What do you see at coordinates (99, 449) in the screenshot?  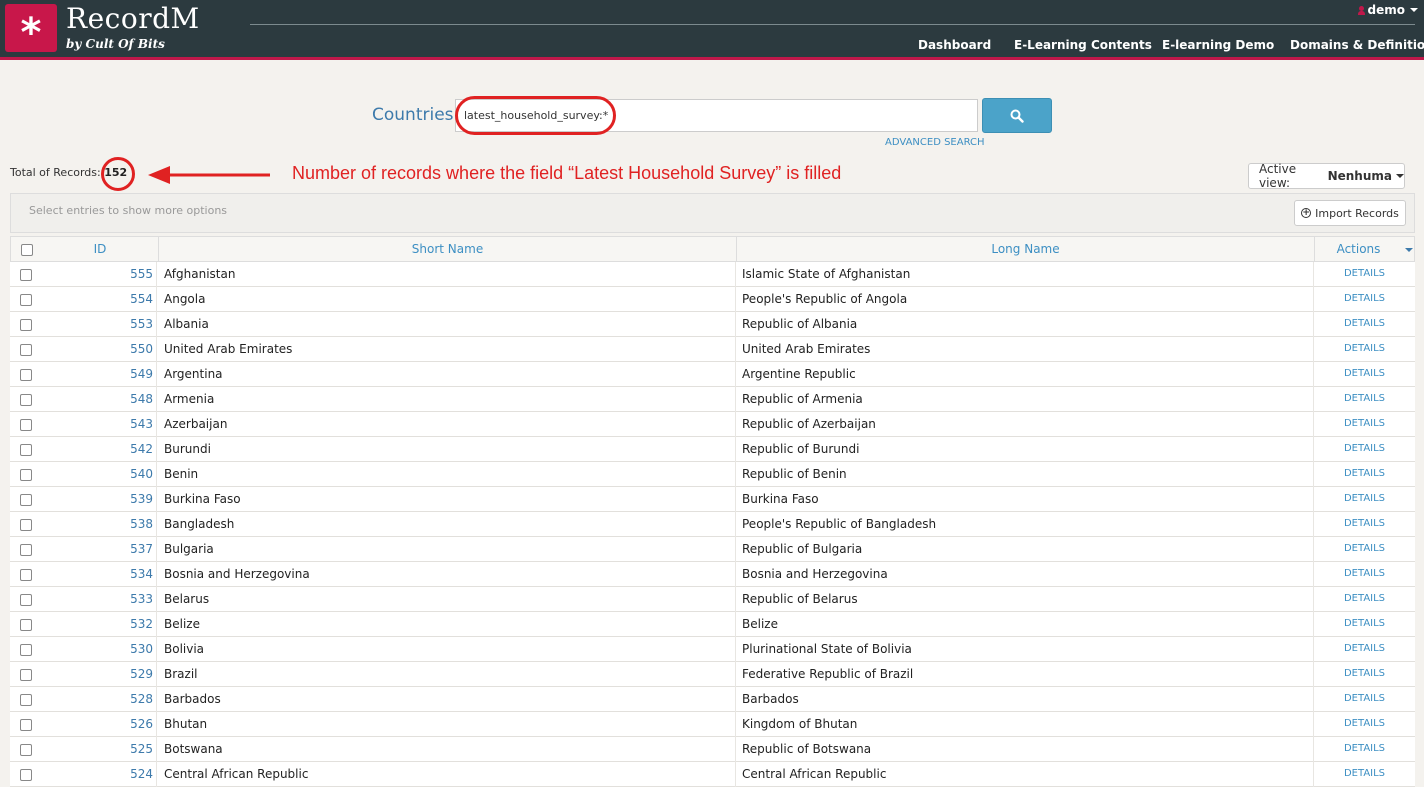 I see `cell-id: 542` at bounding box center [99, 449].